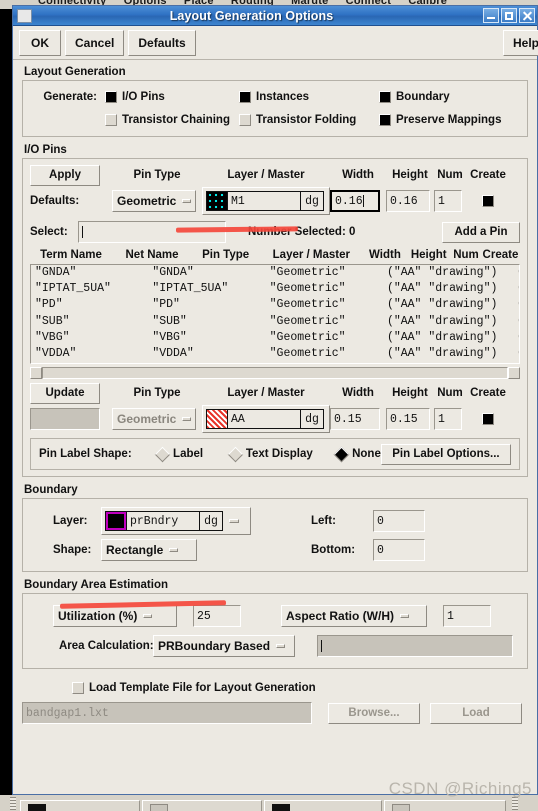 Image resolution: width=538 pixels, height=811 pixels. Describe the element at coordinates (162, 454) in the screenshot. I see `label-radio` at that location.